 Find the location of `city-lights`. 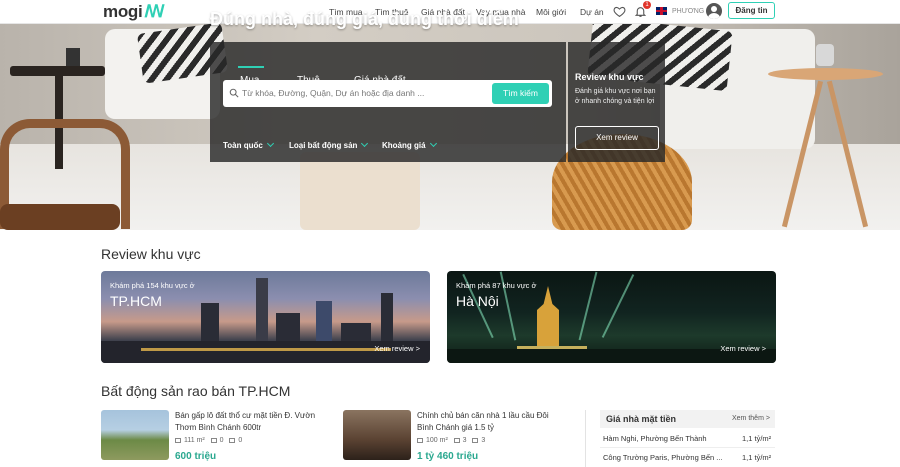

city-lights is located at coordinates (266, 349).